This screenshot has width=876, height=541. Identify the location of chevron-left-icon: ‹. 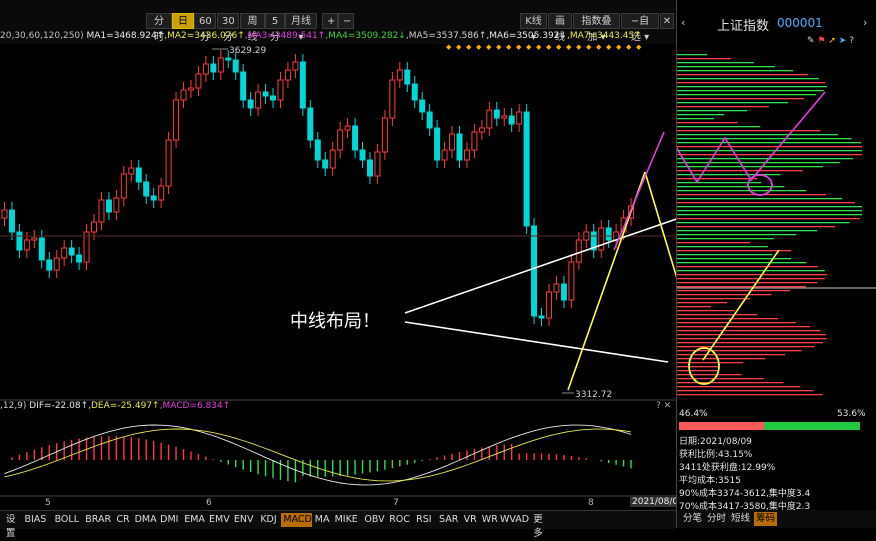
(683, 22).